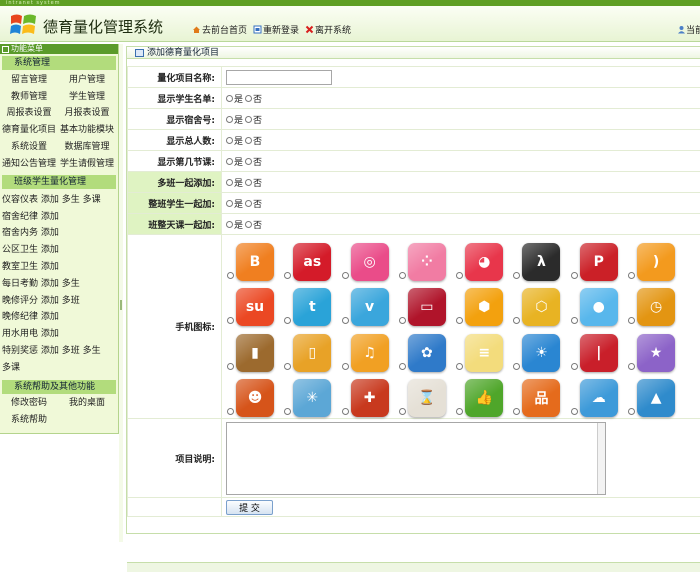 Image resolution: width=700 pixels, height=572 pixels. Describe the element at coordinates (427, 398) in the screenshot. I see `icon-choice: ⌛` at that location.